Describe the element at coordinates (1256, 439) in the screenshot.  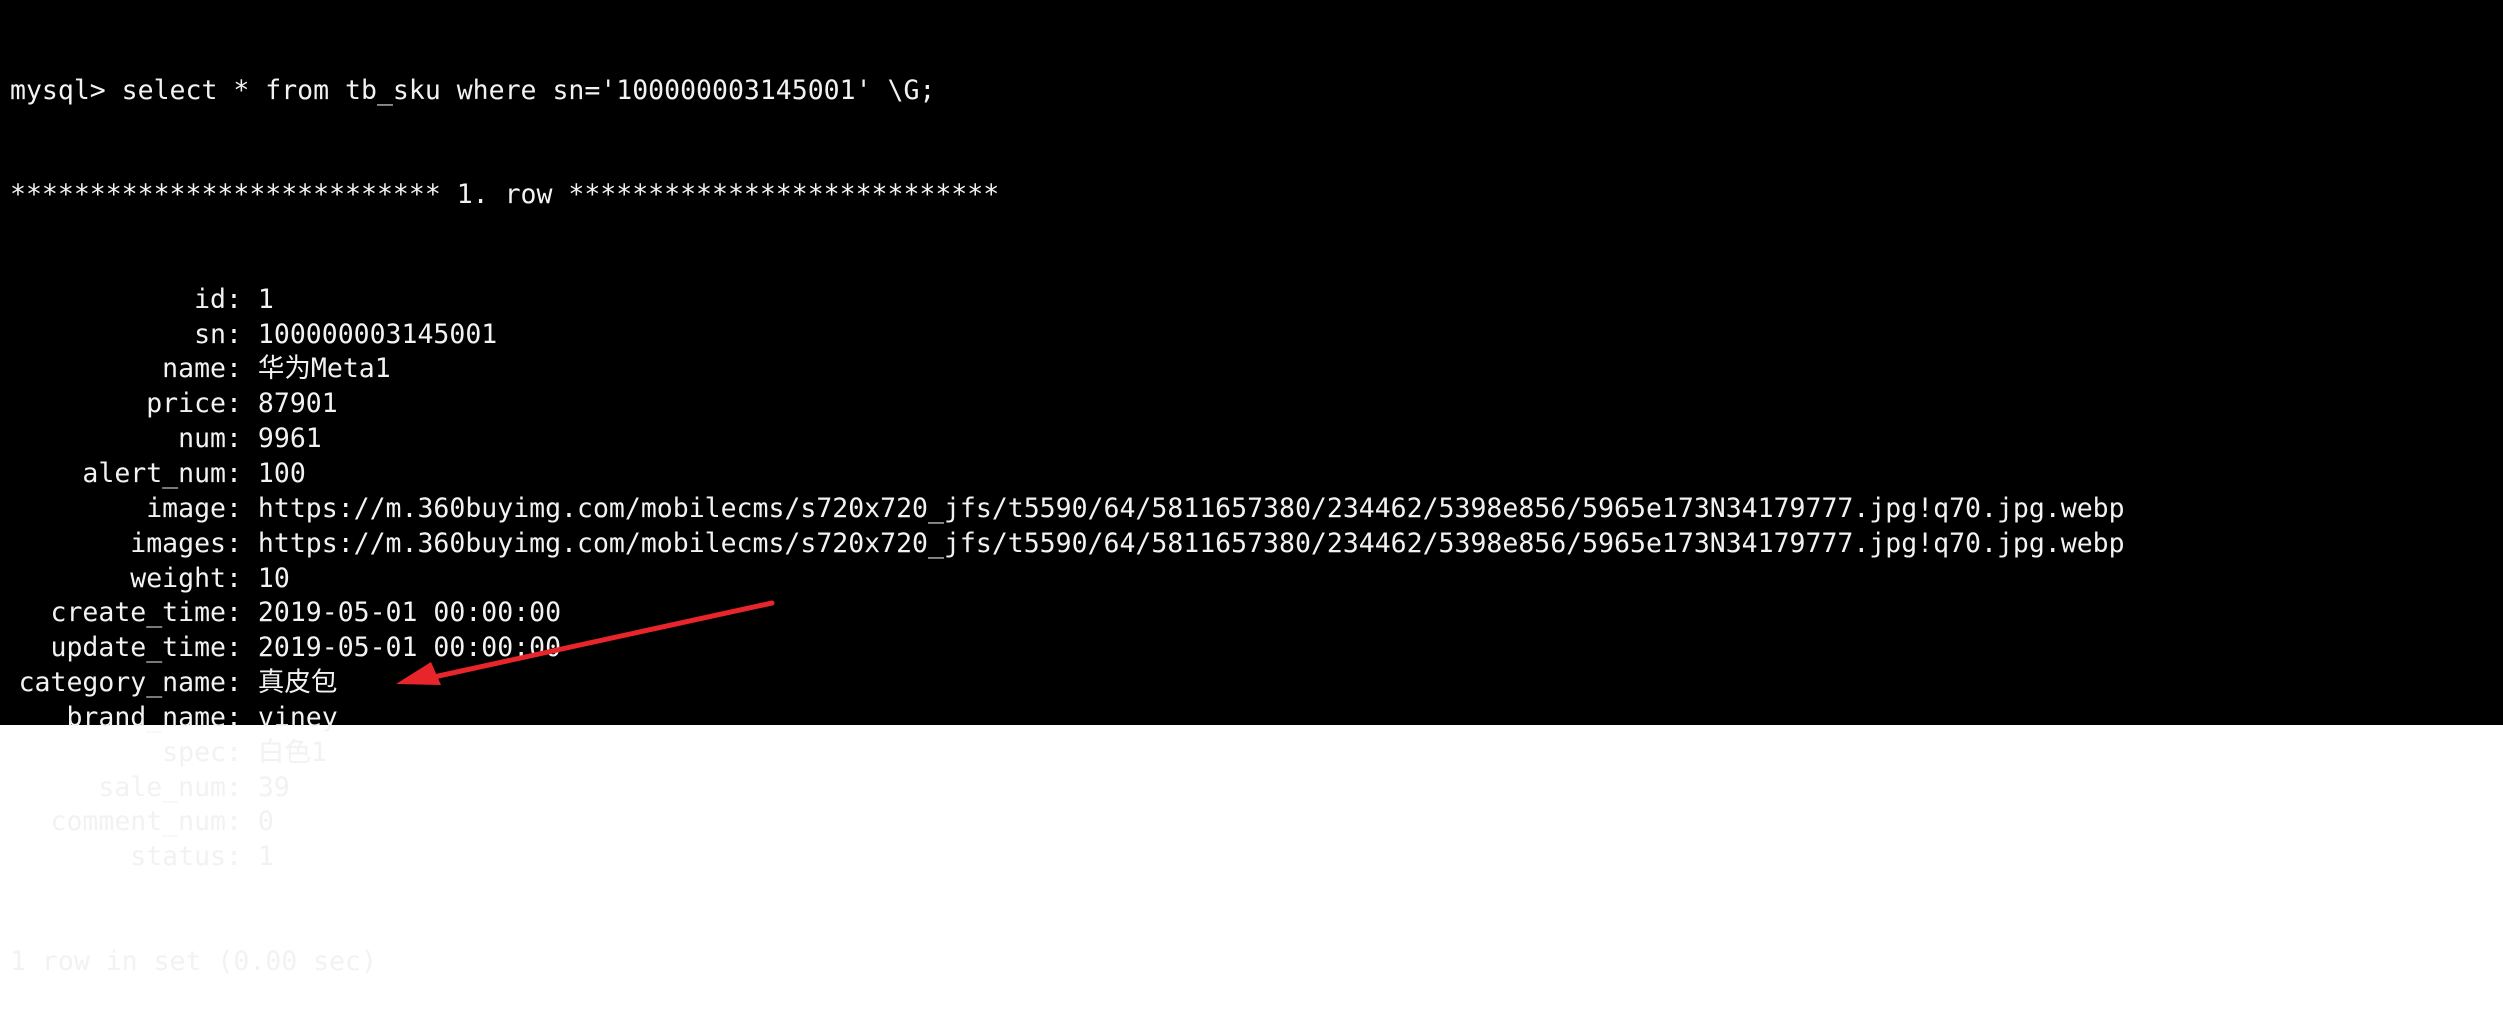
I see `field-row-num: num: 9961` at that location.